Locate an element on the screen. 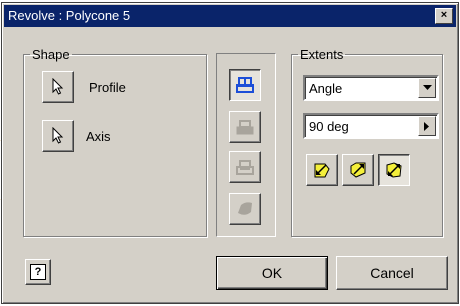 The height and width of the screenshot is (306, 460). profile-select-button is located at coordinates (58, 87).